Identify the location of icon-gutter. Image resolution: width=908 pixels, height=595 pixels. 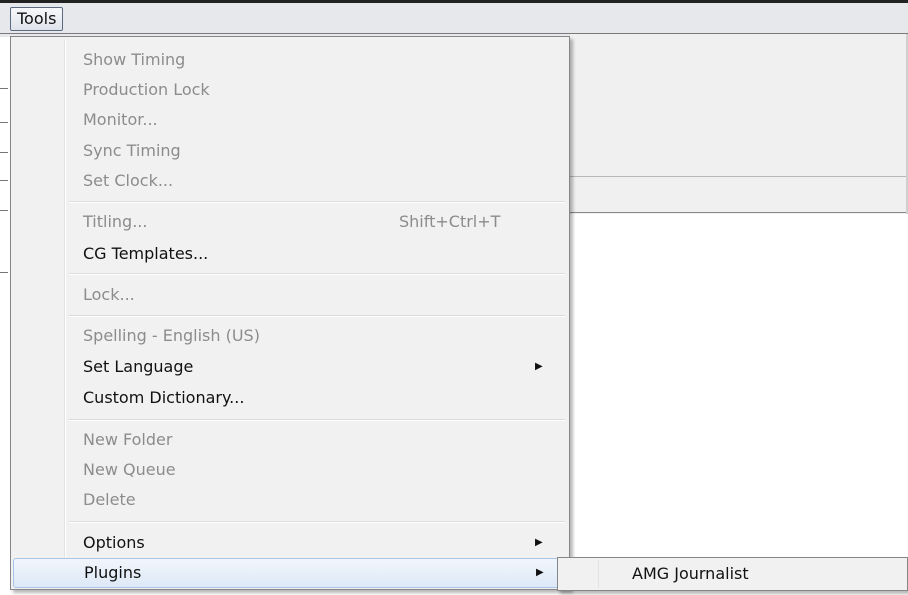
(598, 574).